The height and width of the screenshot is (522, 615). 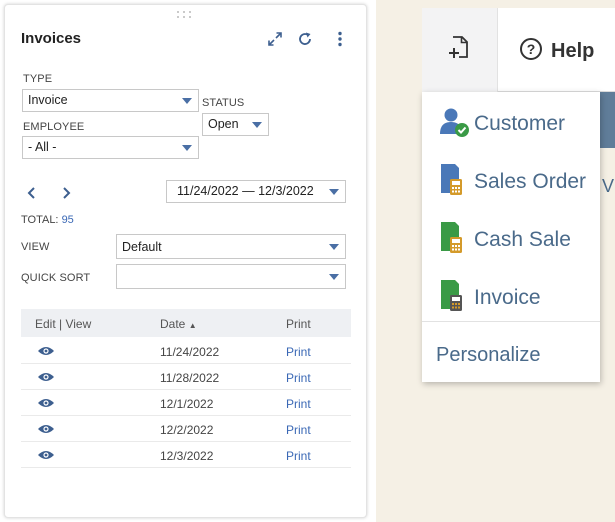 I want to click on quick-sort-select, so click(x=231, y=276).